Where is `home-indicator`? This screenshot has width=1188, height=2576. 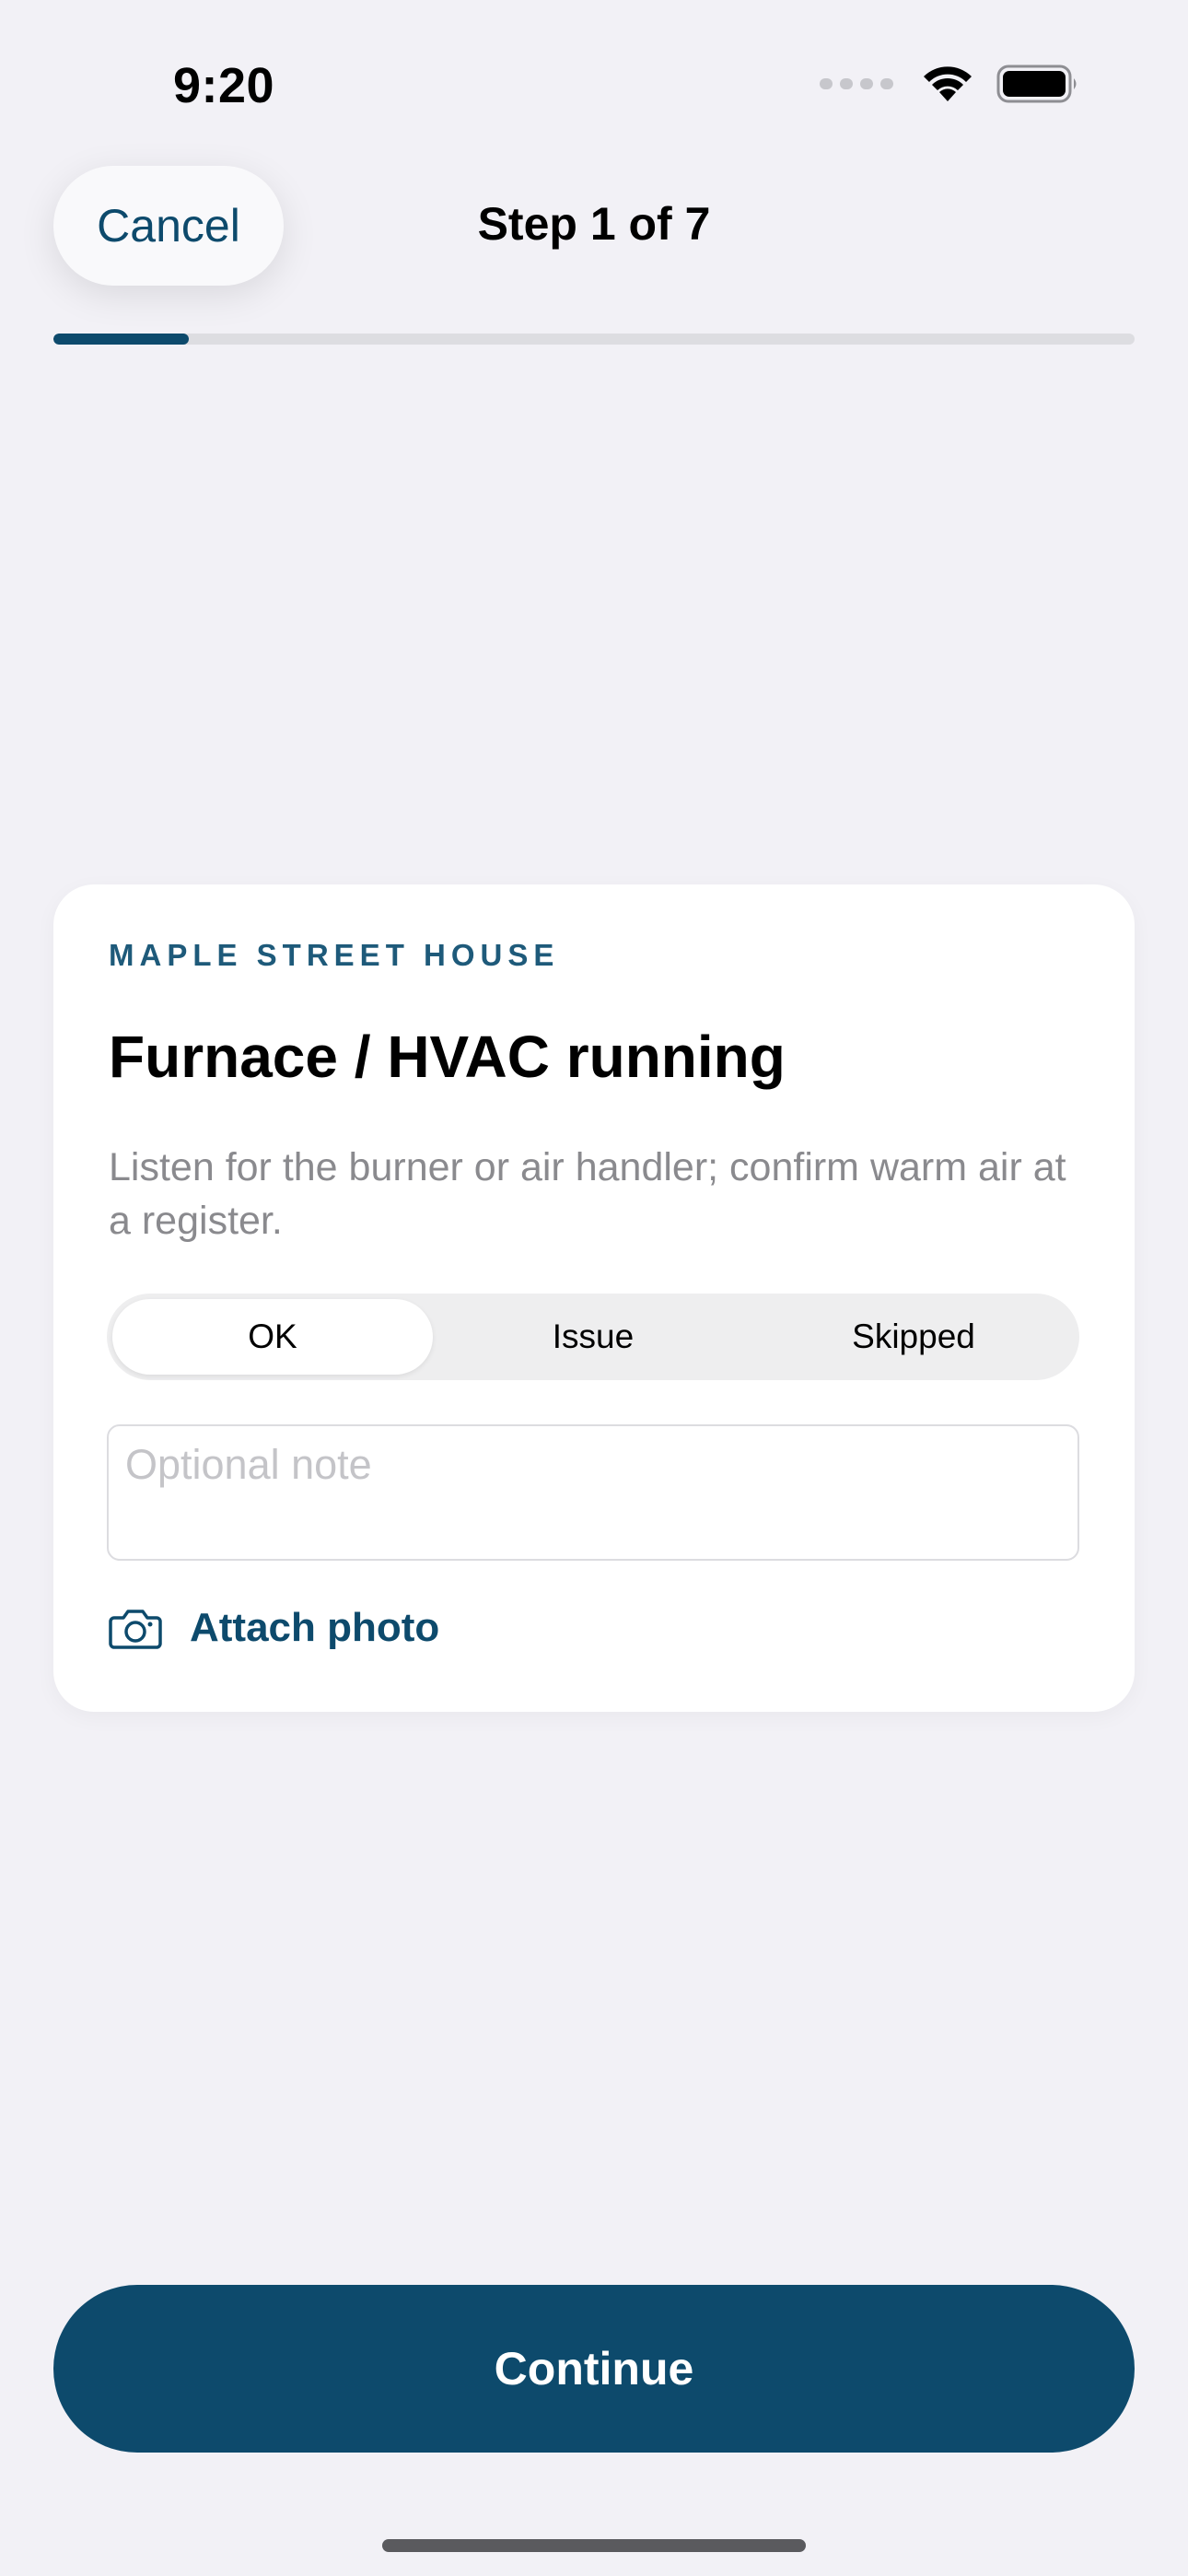 home-indicator is located at coordinates (594, 2545).